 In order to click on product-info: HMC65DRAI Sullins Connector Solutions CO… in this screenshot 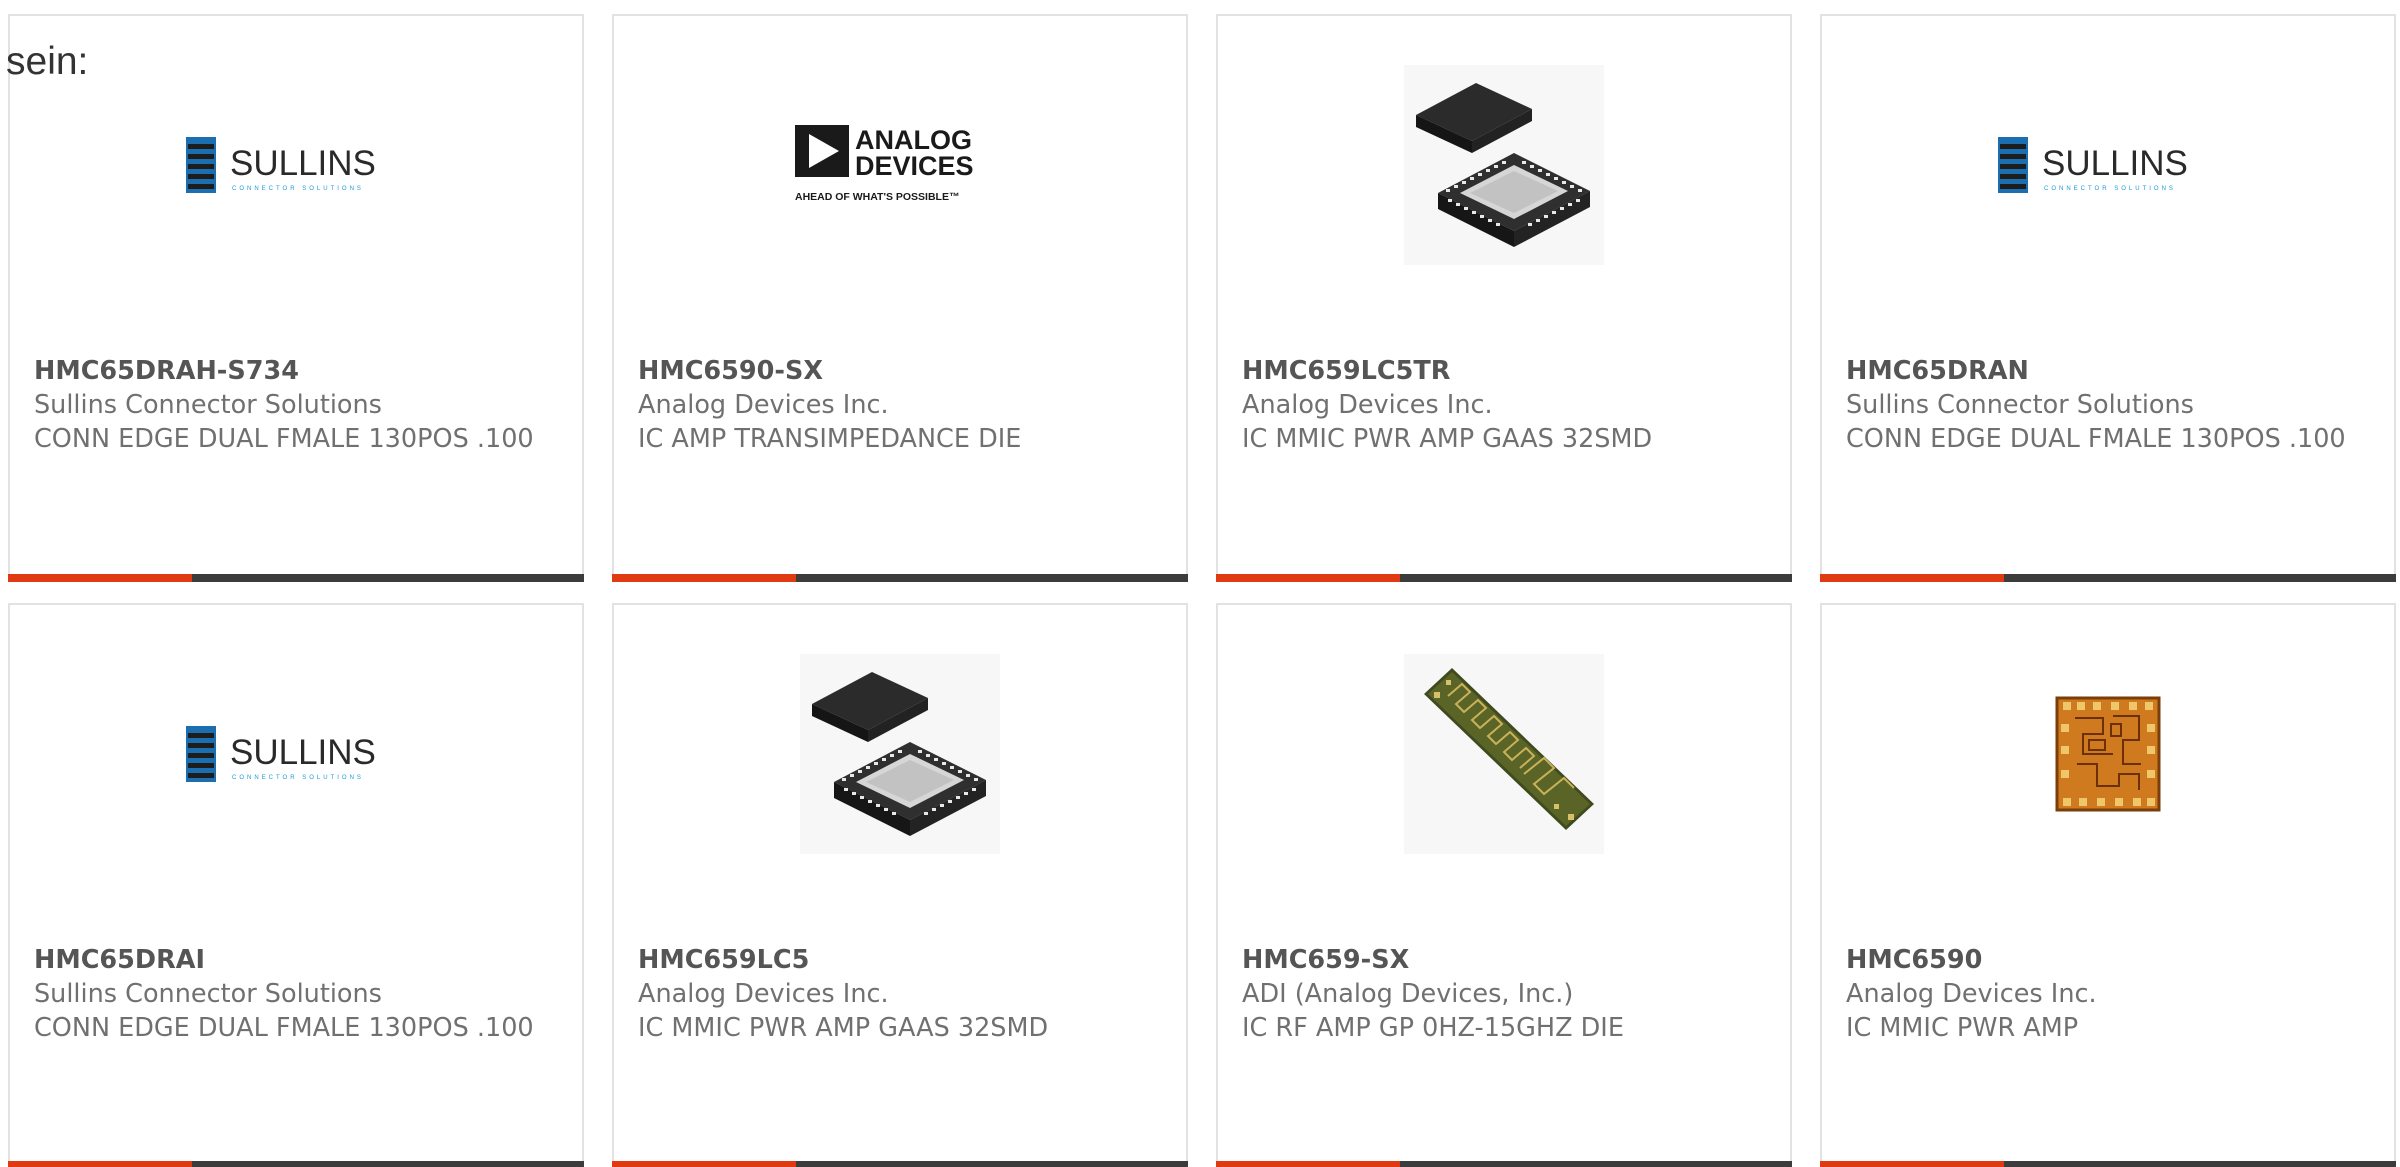, I will do `click(298, 994)`.